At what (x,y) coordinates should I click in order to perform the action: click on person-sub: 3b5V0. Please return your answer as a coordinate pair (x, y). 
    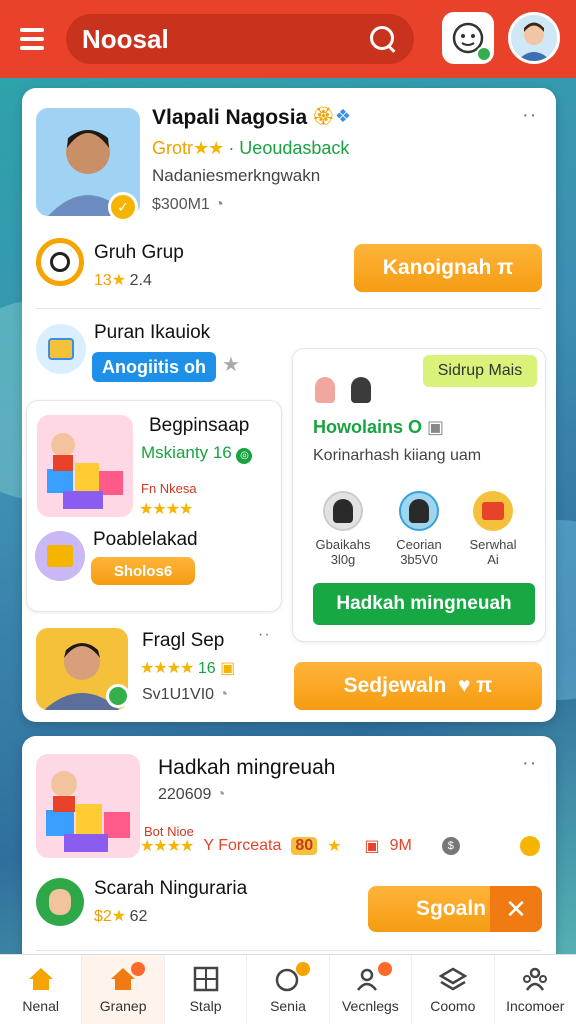
    Looking at the image, I should click on (419, 559).